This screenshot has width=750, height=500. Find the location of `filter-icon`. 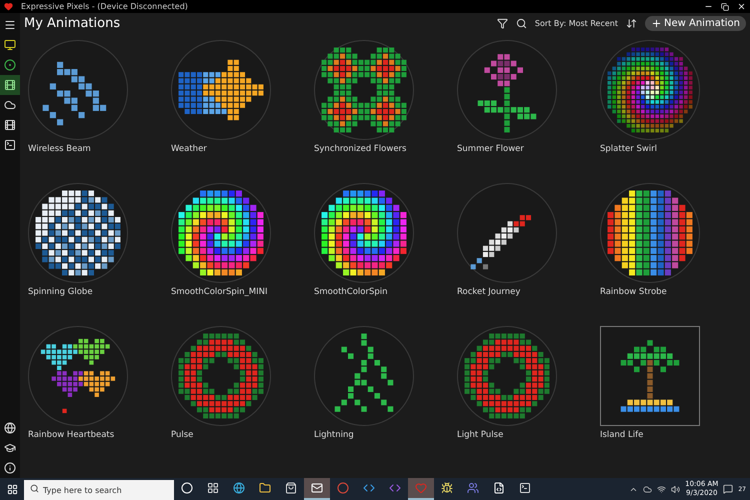

filter-icon is located at coordinates (502, 23).